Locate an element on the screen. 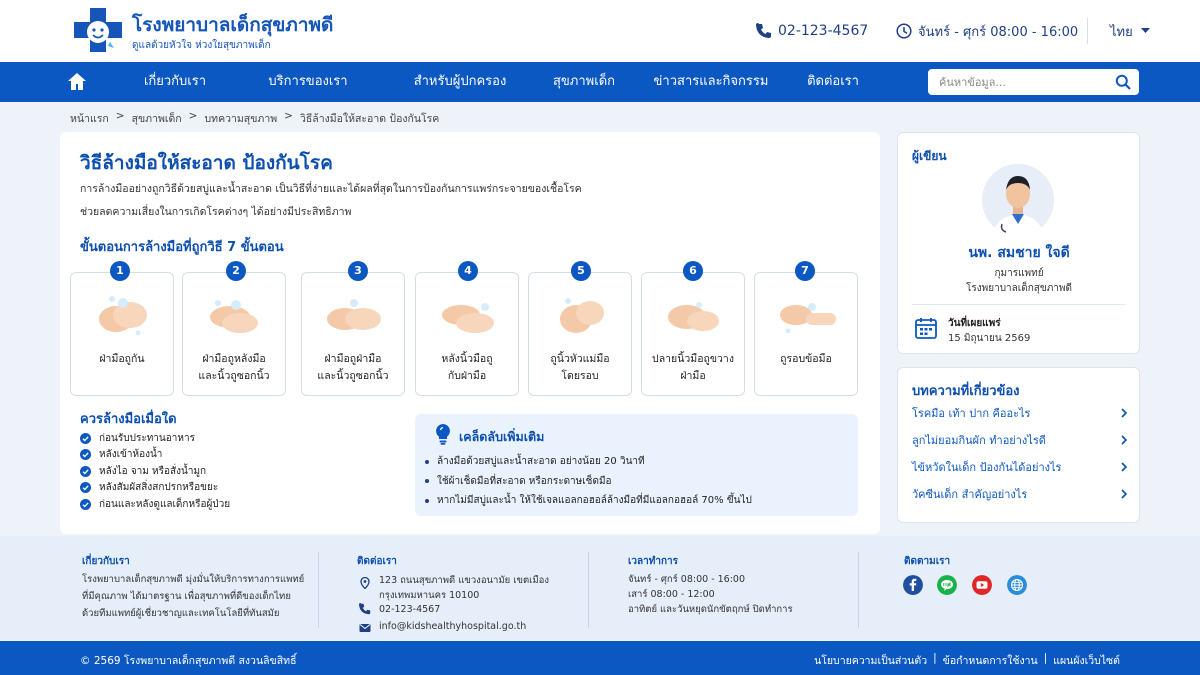 This screenshot has height=675, width=1200. author-organization: โรงพยาบาลเด็กสุขภาพดี is located at coordinates (1019, 288).